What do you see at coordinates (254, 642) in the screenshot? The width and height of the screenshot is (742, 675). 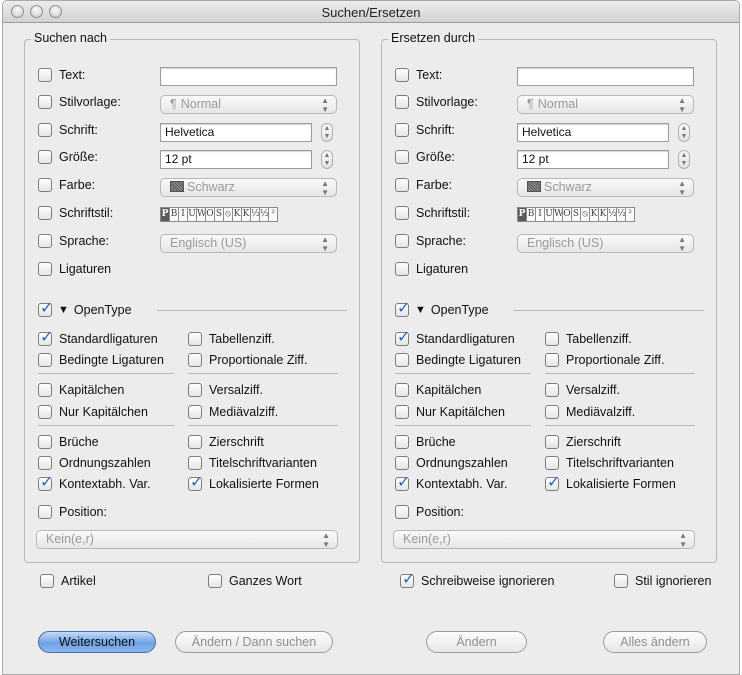 I see `aendern-dann-suchen-button: Ändern / Dann suchen` at bounding box center [254, 642].